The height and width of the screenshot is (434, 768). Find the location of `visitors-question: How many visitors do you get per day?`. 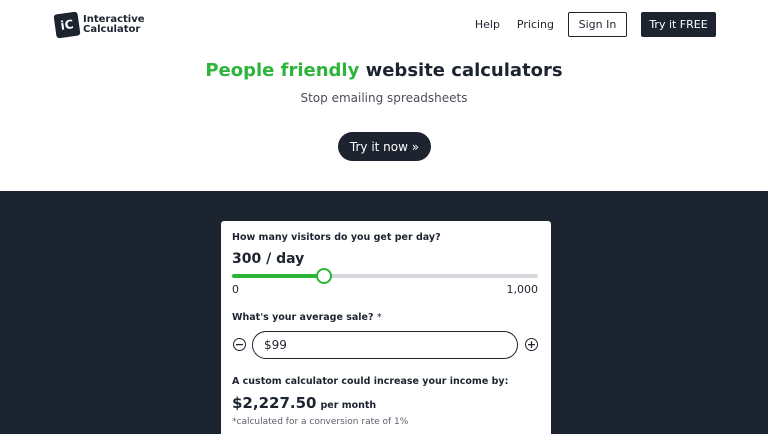

visitors-question: How many visitors do you get per day? is located at coordinates (336, 237).